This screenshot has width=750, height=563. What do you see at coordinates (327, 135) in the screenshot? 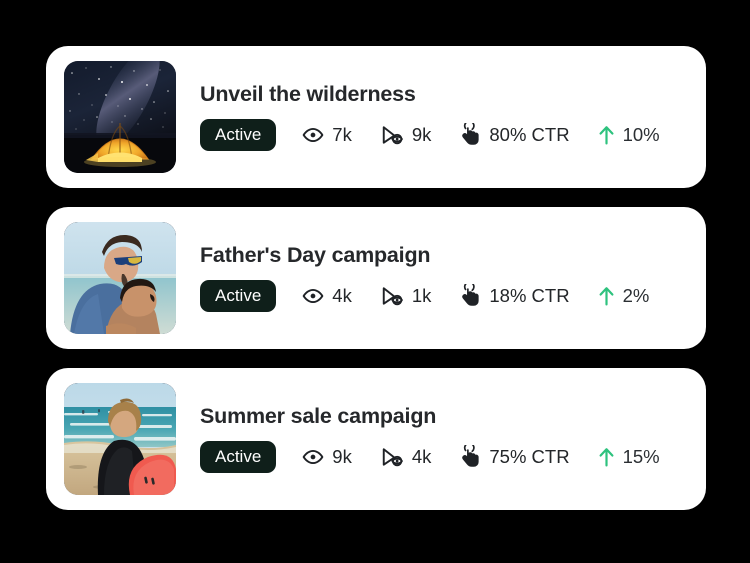
I see `metric-impressions: 7k` at bounding box center [327, 135].